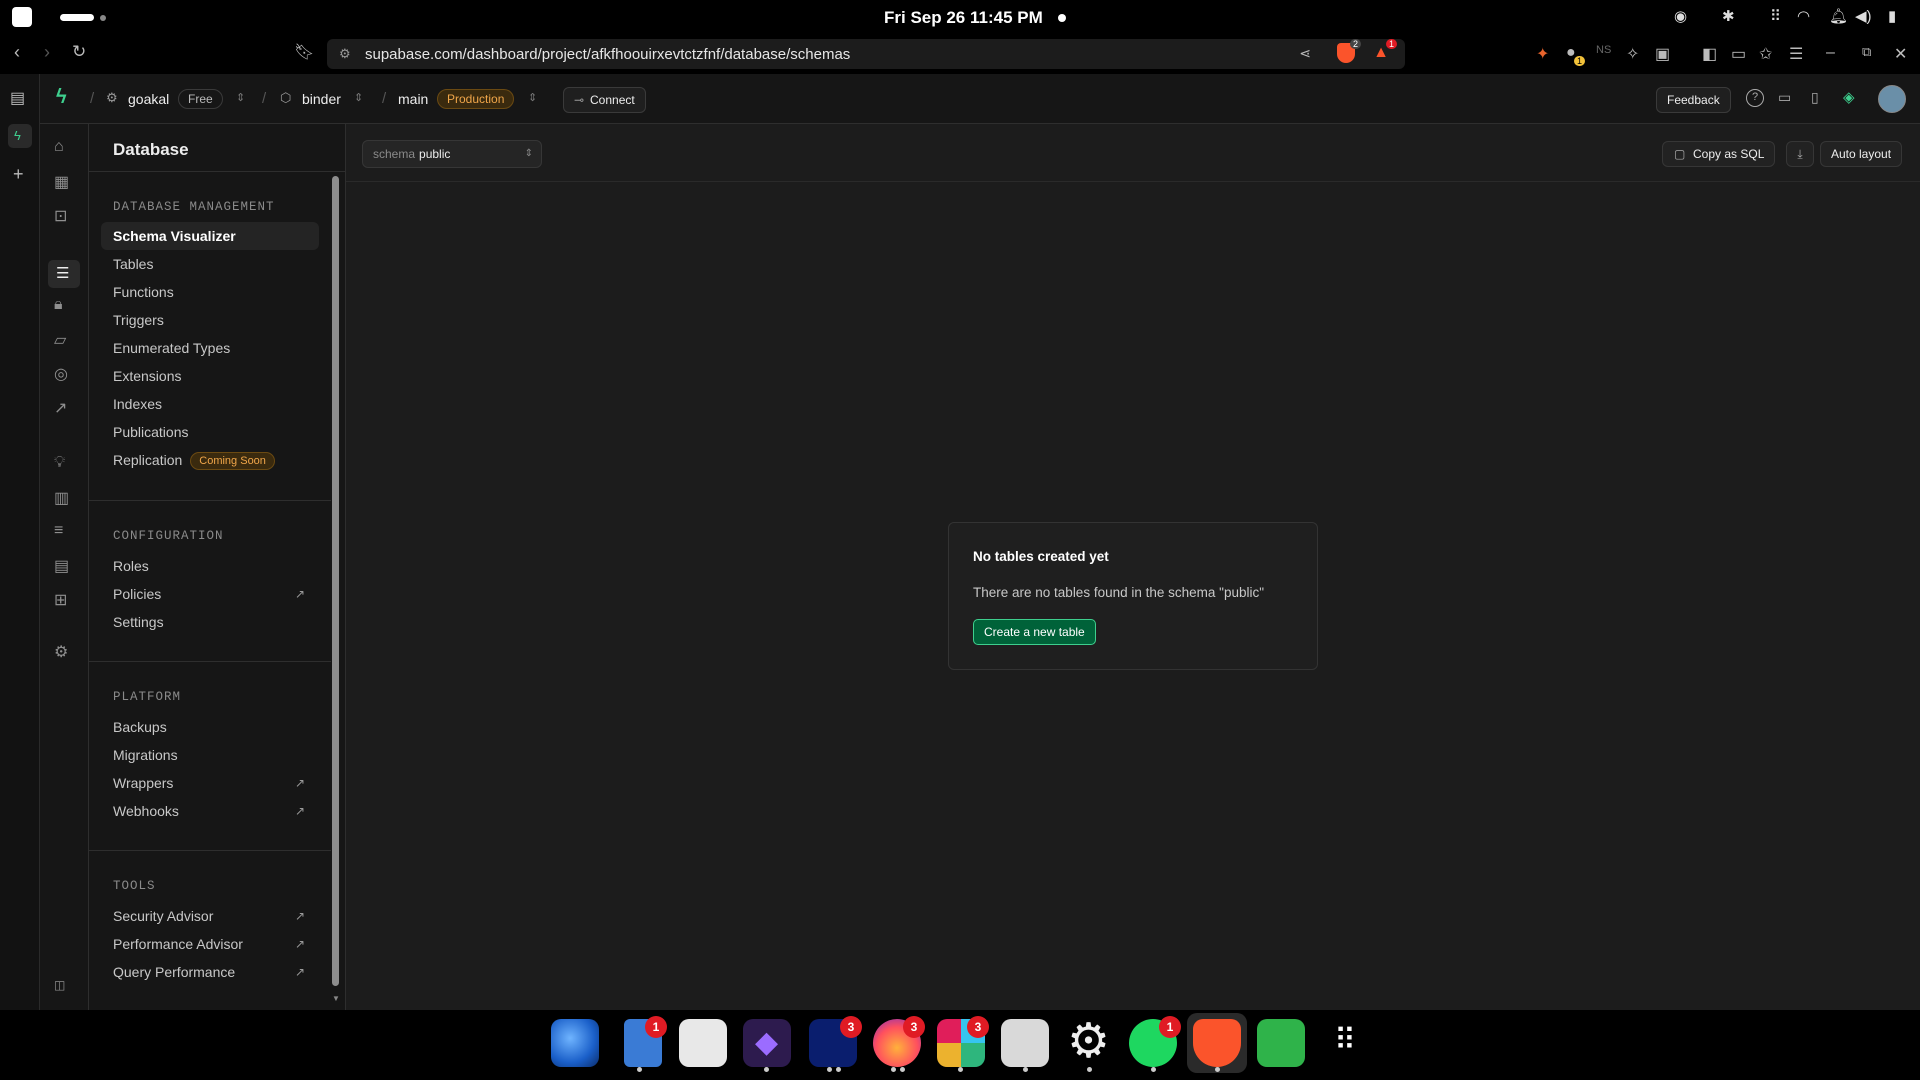 The width and height of the screenshot is (1920, 1080). I want to click on logs-icon: ≡, so click(64, 532).